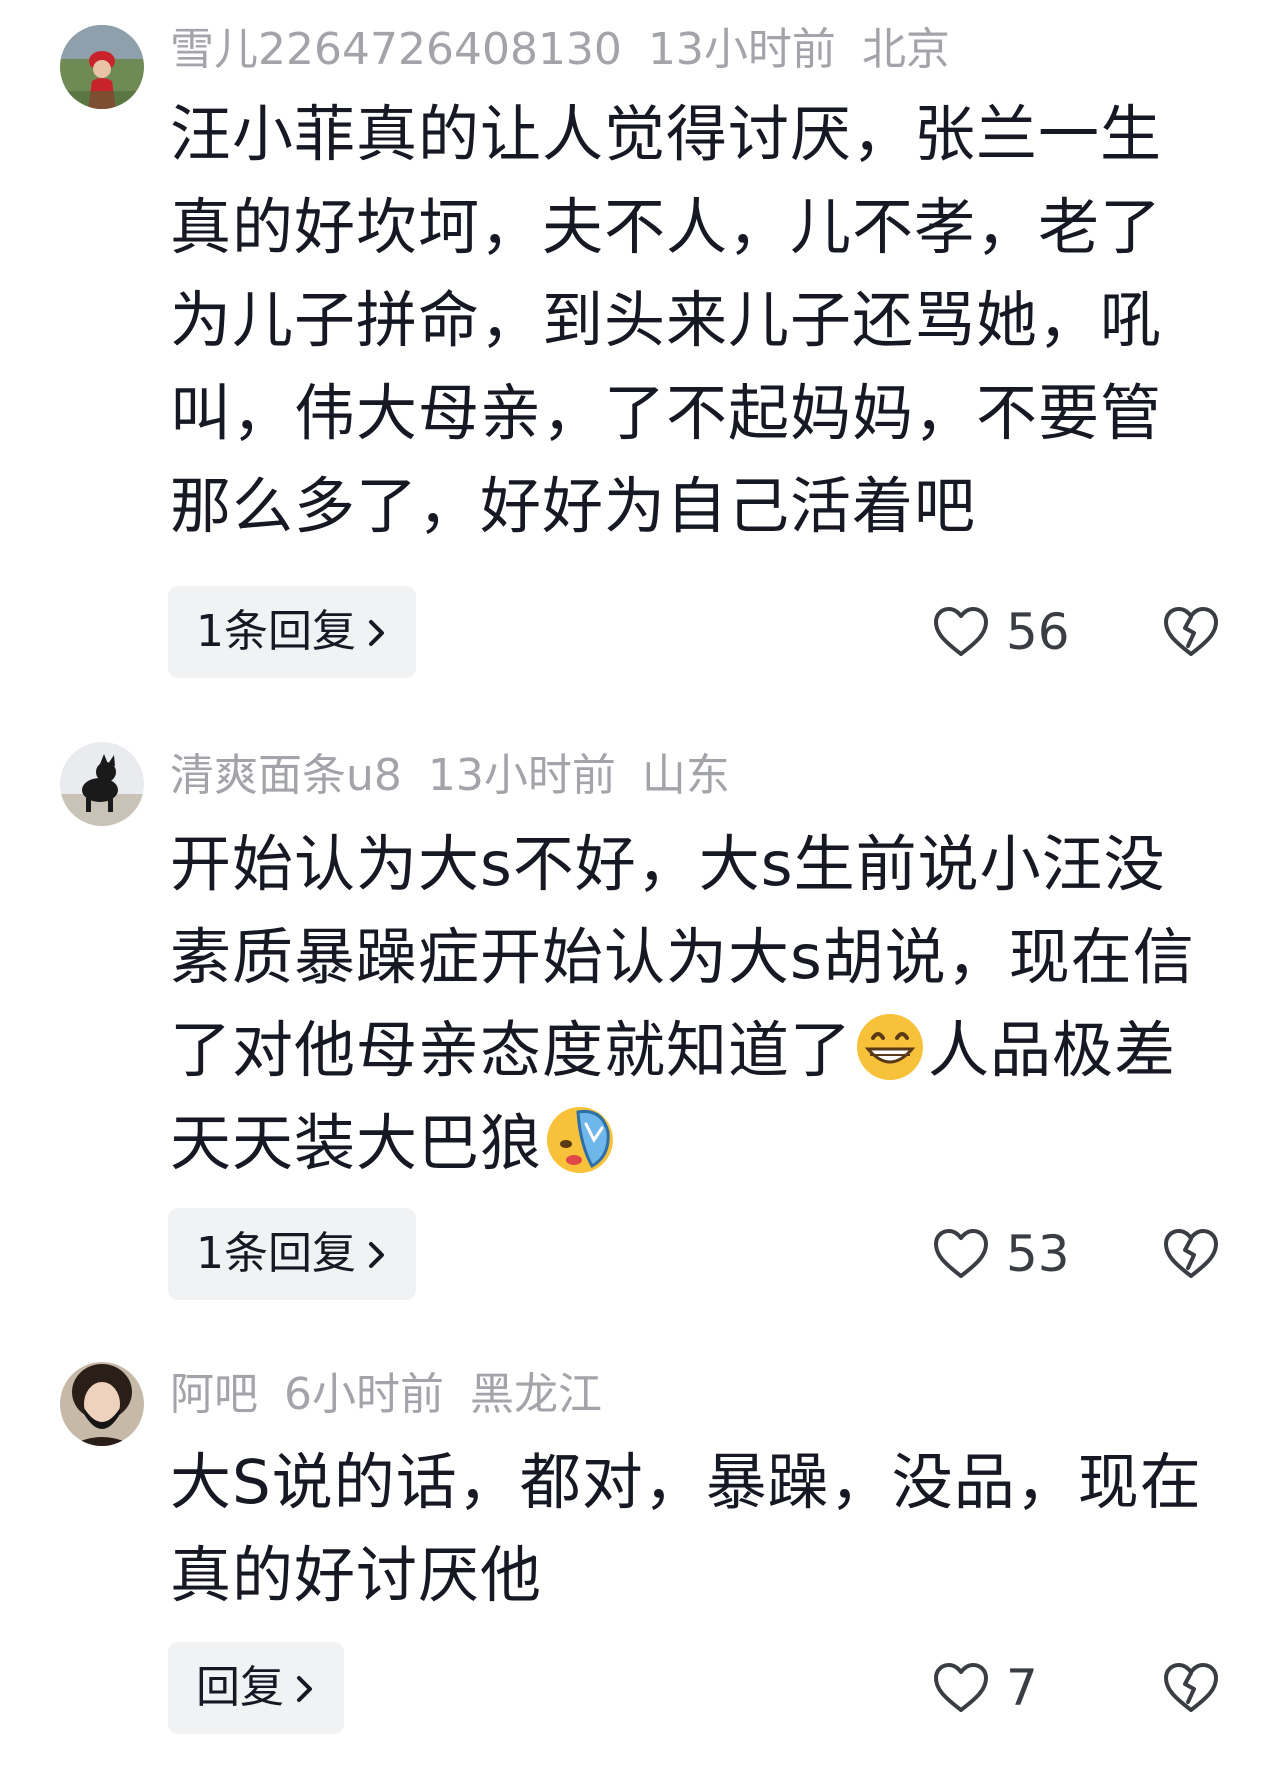 The width and height of the screenshot is (1262, 1770). I want to click on comment-segment: 人品极差, so click(1052, 1050).